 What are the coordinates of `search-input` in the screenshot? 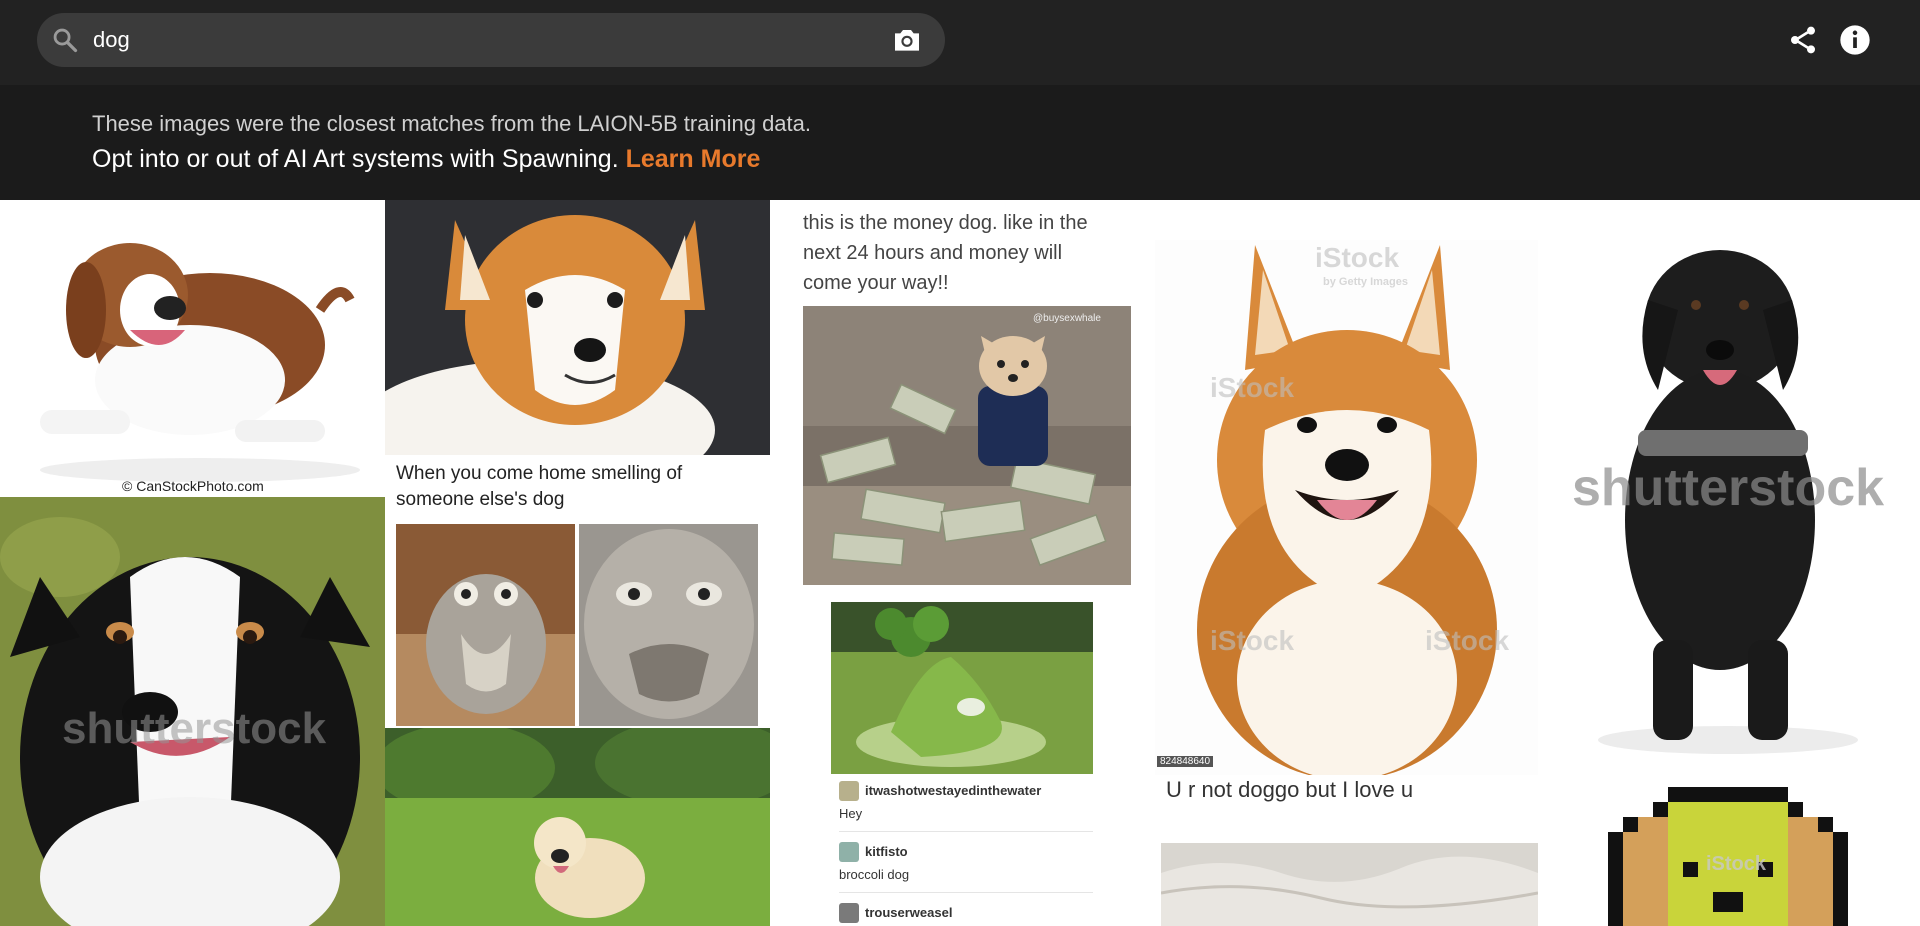 It's located at (493, 40).